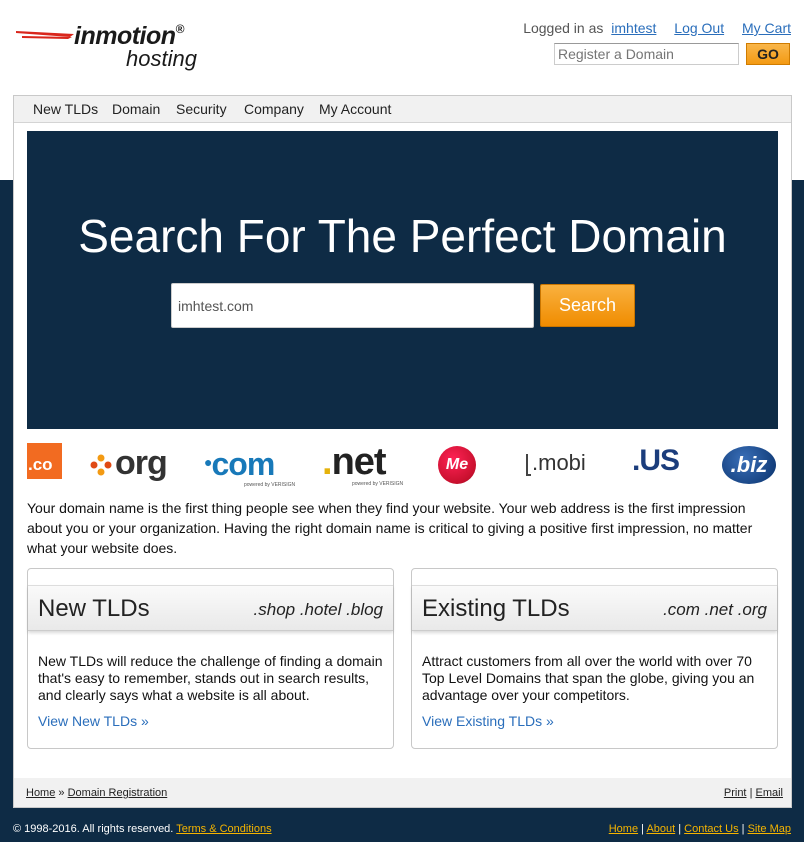  Describe the element at coordinates (201, 109) in the screenshot. I see `nav-item-security: Security` at that location.